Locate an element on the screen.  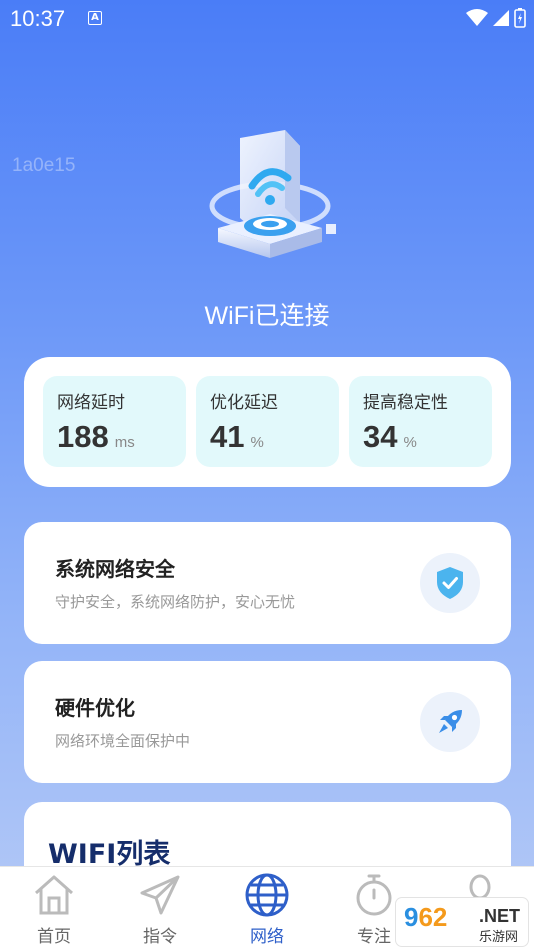
status-icons is located at coordinates (496, 18).